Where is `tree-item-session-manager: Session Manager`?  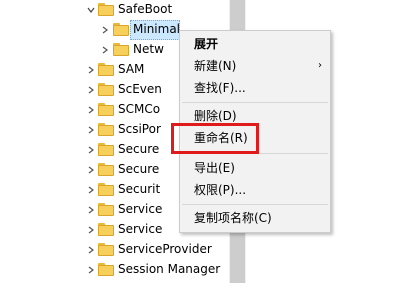 tree-item-session-manager: Session Manager is located at coordinates (169, 269).